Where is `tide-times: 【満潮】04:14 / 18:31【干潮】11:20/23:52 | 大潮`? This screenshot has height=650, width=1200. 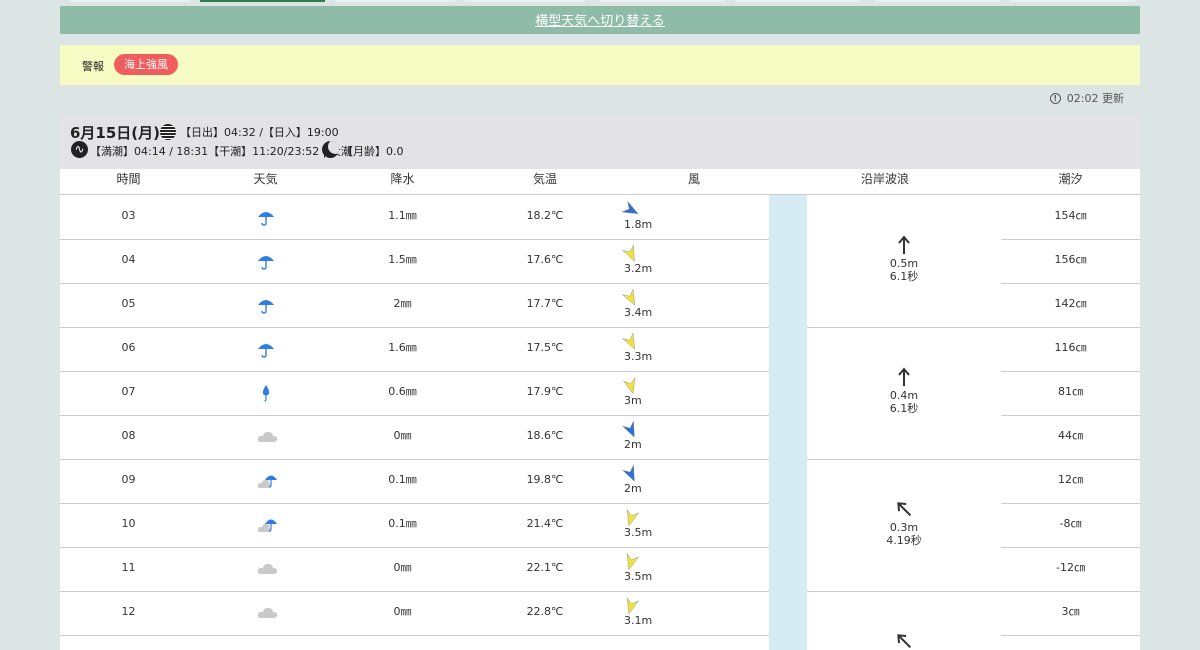
tide-times: 【満潮】04:14 / 18:31【干潮】11:20/23:52 | 大潮 is located at coordinates (221, 151).